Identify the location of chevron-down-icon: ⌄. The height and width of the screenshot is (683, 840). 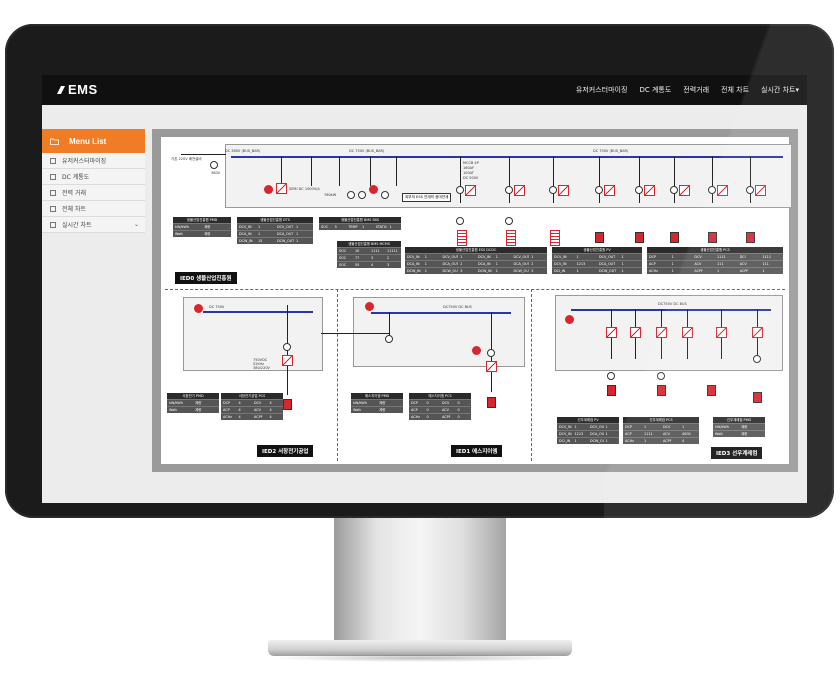
(136, 224).